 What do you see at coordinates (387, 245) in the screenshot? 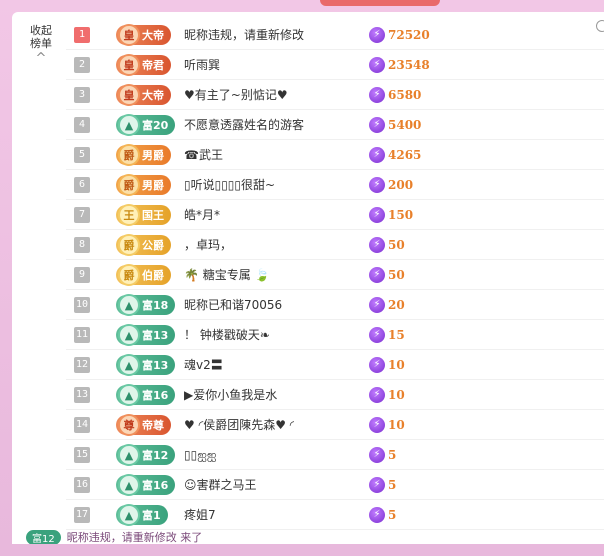
I see `contribution-score: ⚡ 50` at bounding box center [387, 245].